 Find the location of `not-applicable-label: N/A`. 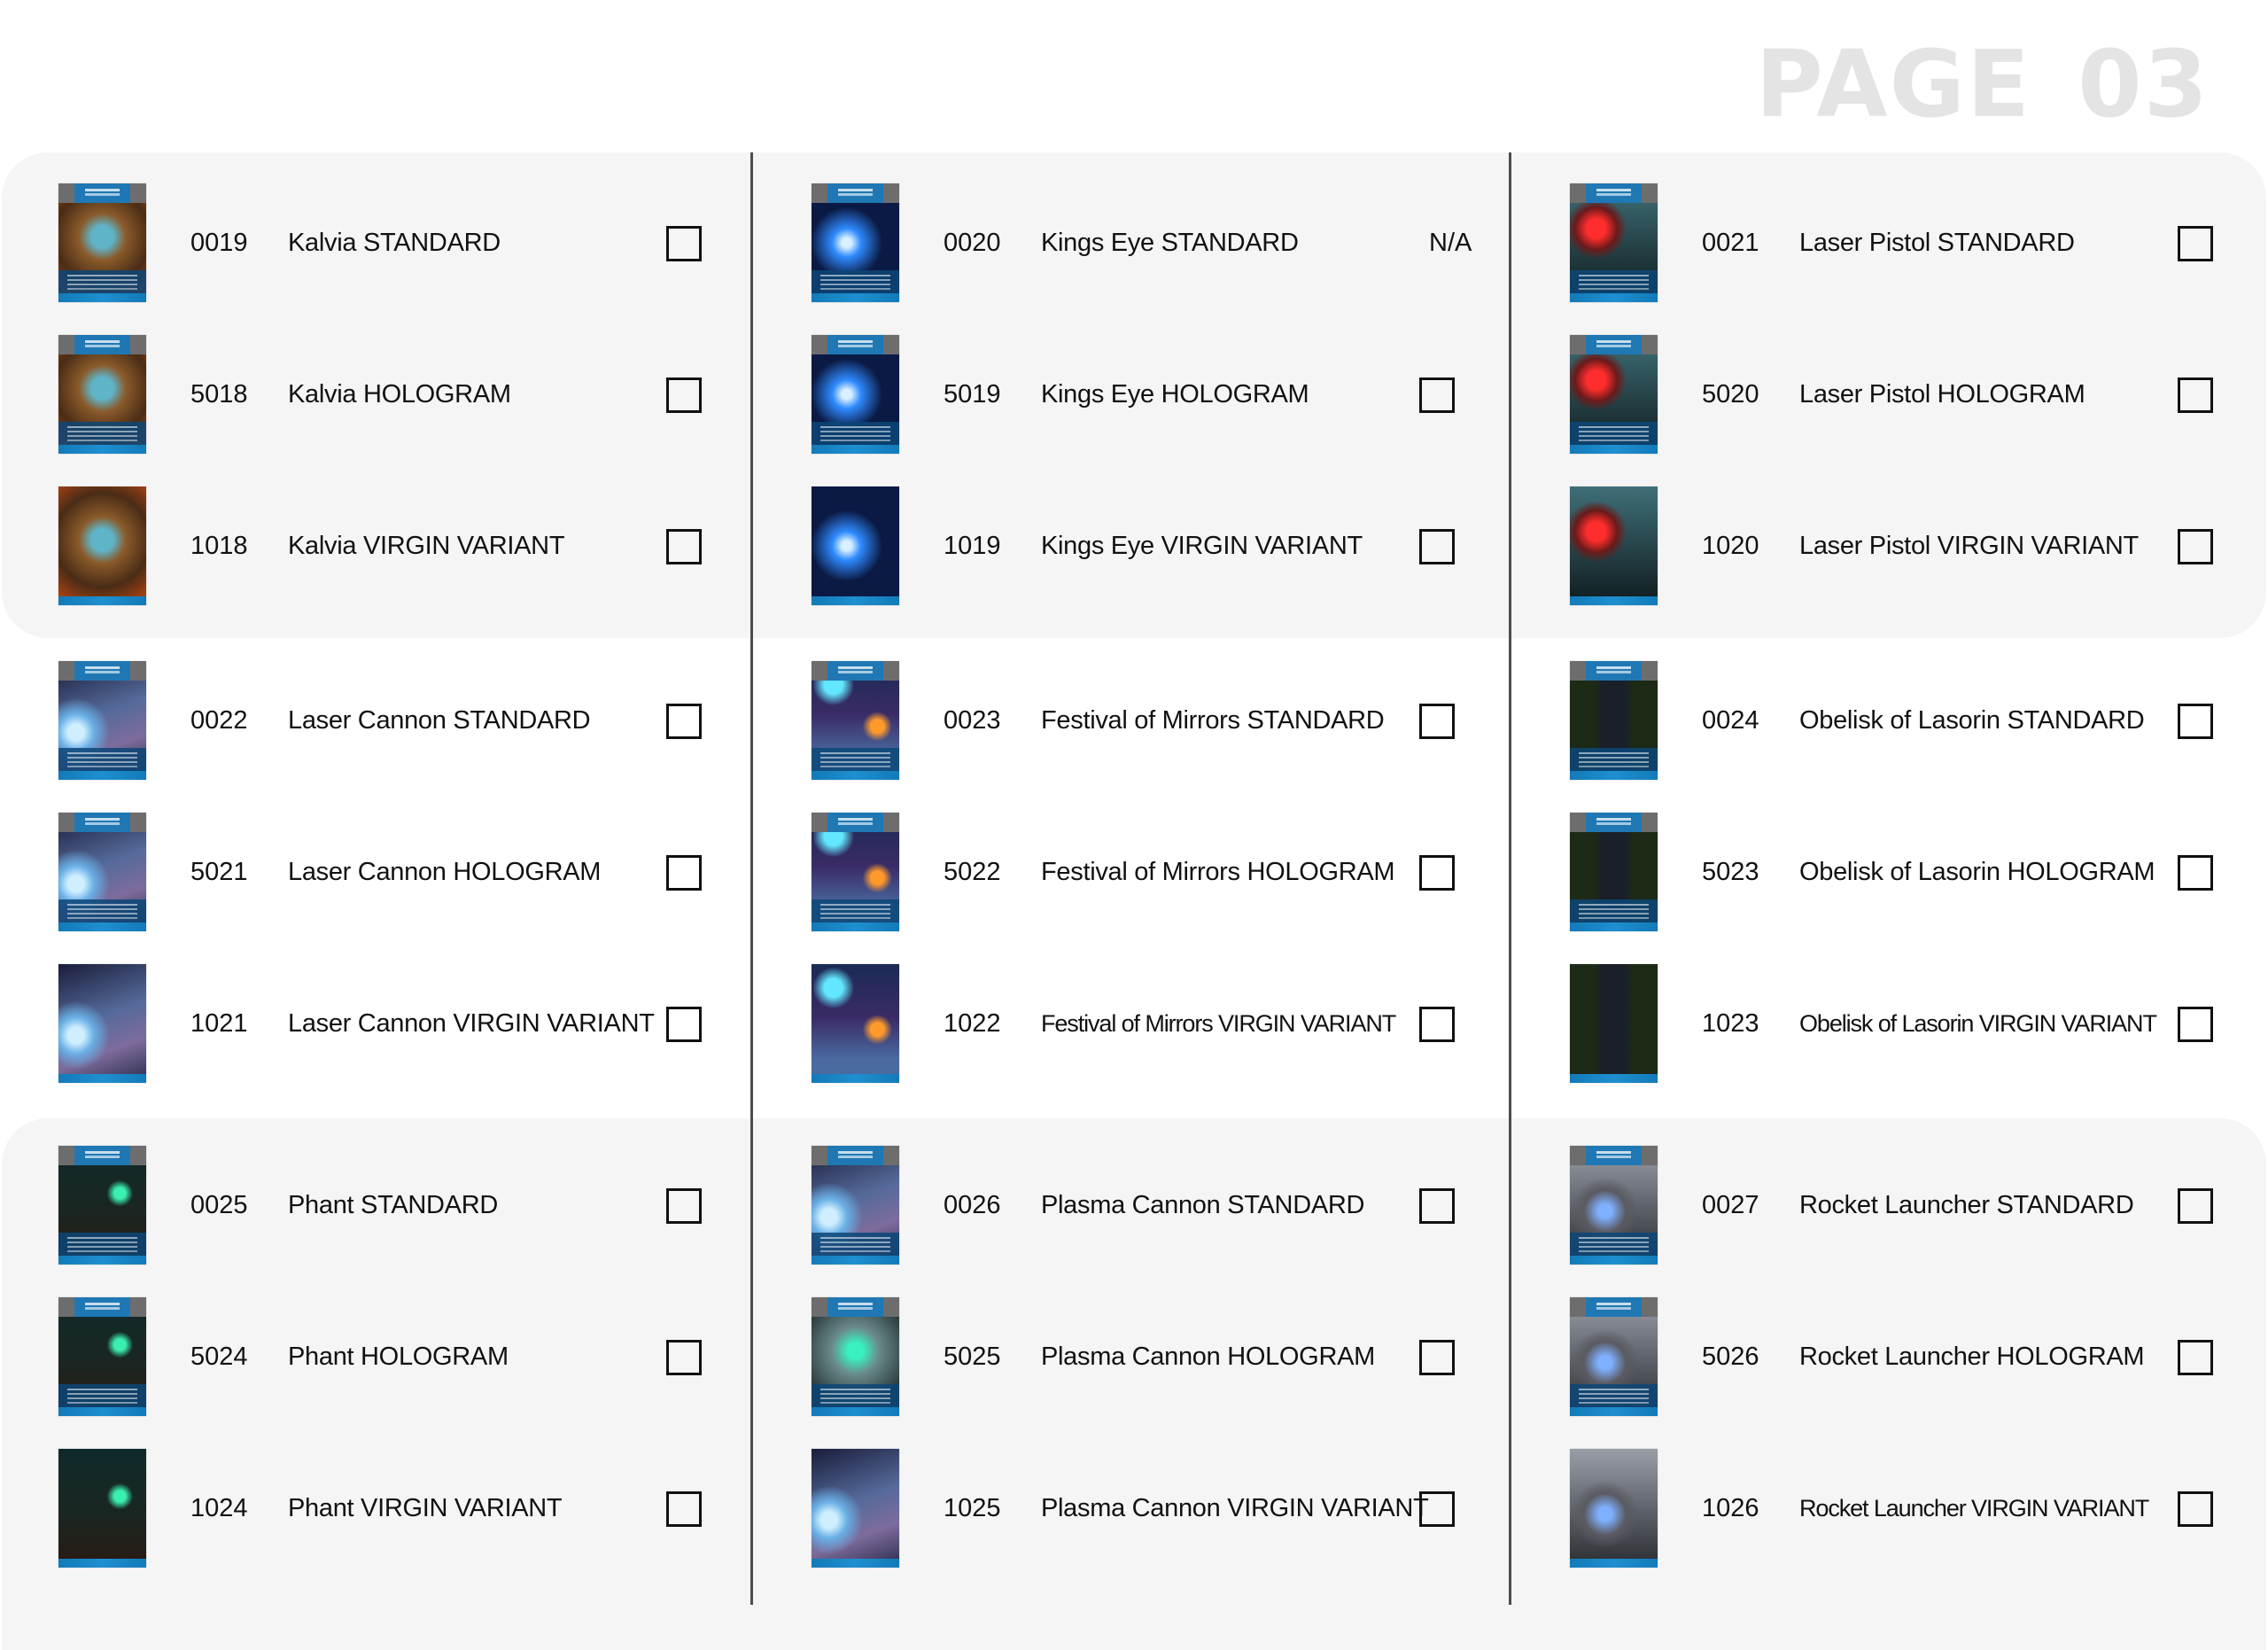

not-applicable-label: N/A is located at coordinates (1450, 243).